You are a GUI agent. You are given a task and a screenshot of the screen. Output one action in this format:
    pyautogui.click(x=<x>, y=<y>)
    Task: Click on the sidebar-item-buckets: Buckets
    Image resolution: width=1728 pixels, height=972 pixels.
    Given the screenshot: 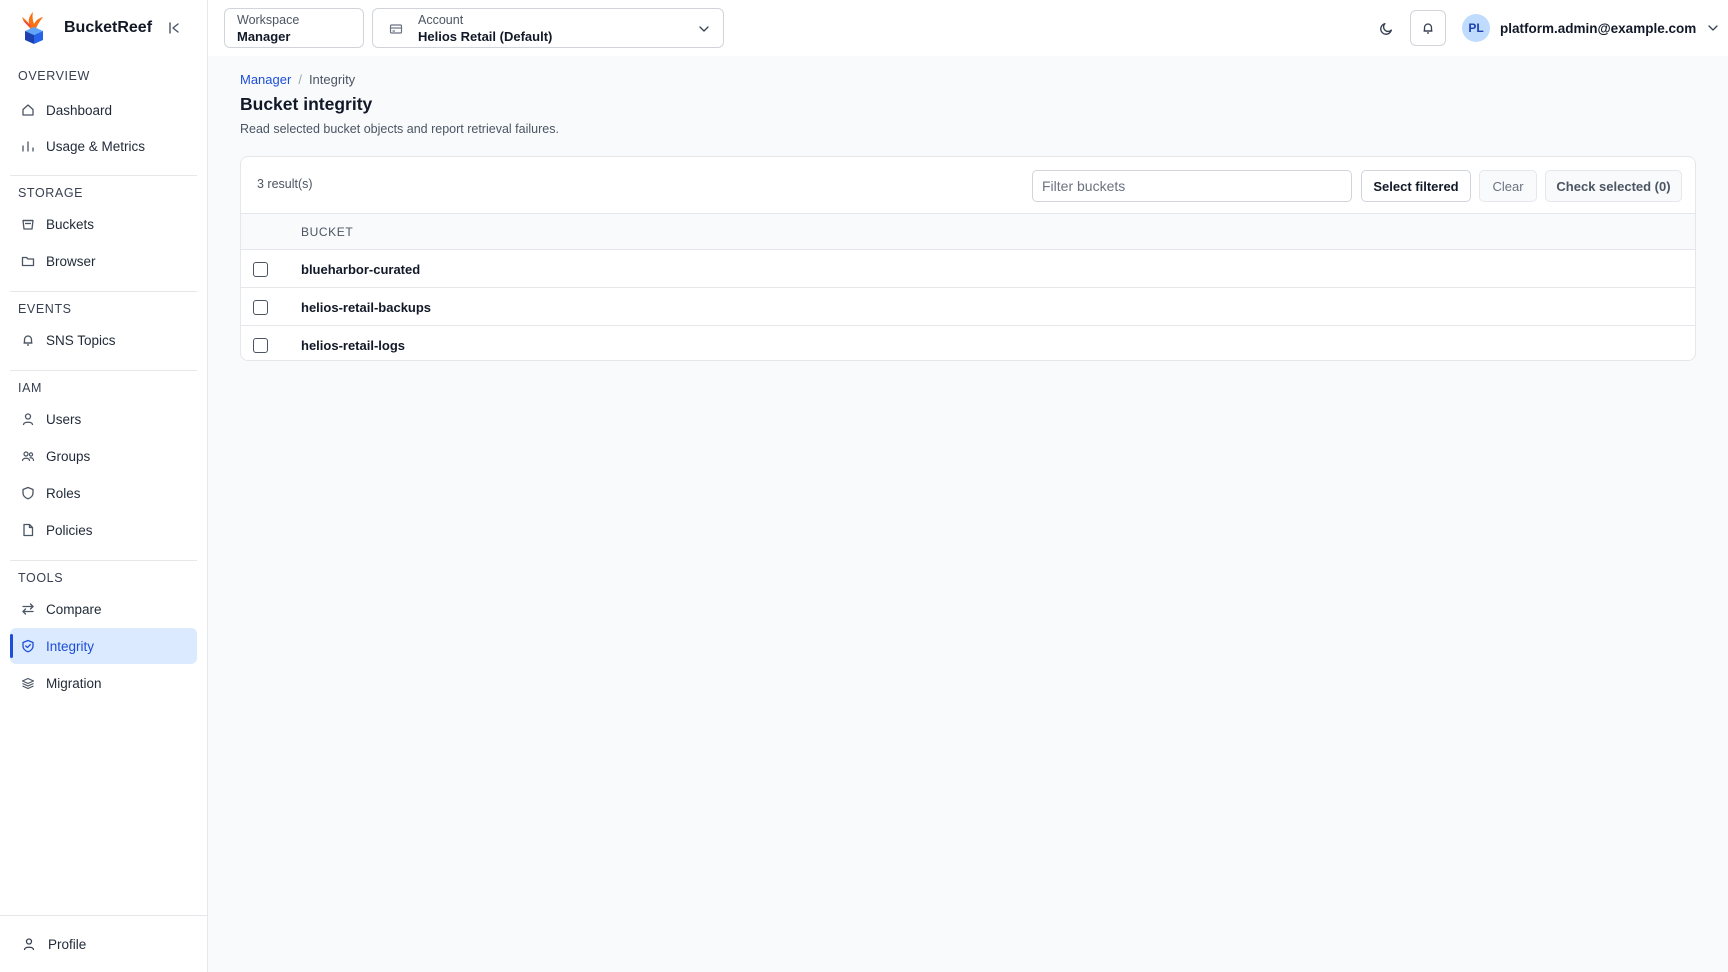 What is the action you would take?
    pyautogui.click(x=103, y=224)
    